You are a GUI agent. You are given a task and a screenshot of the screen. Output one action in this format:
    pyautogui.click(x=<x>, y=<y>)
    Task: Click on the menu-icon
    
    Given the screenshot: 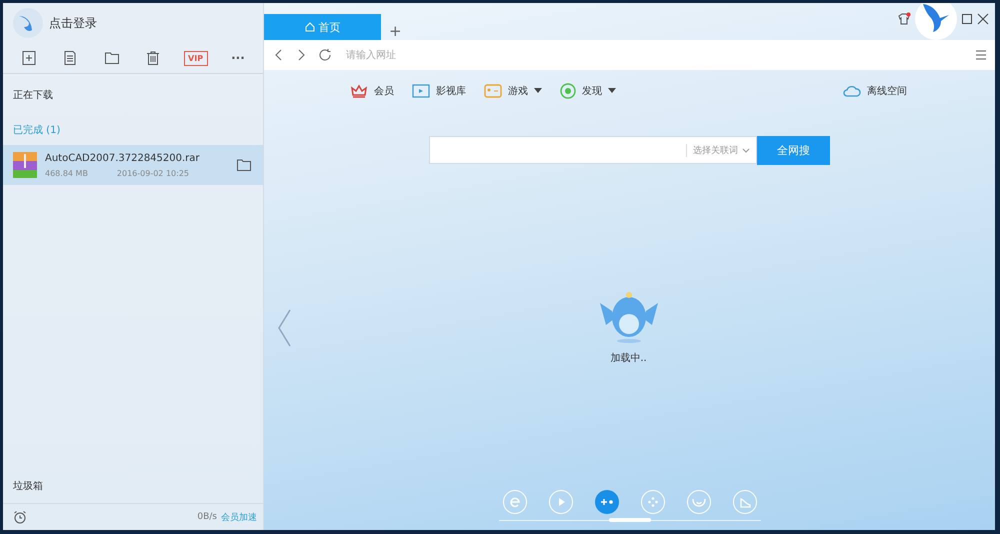 What is the action you would take?
    pyautogui.click(x=981, y=55)
    